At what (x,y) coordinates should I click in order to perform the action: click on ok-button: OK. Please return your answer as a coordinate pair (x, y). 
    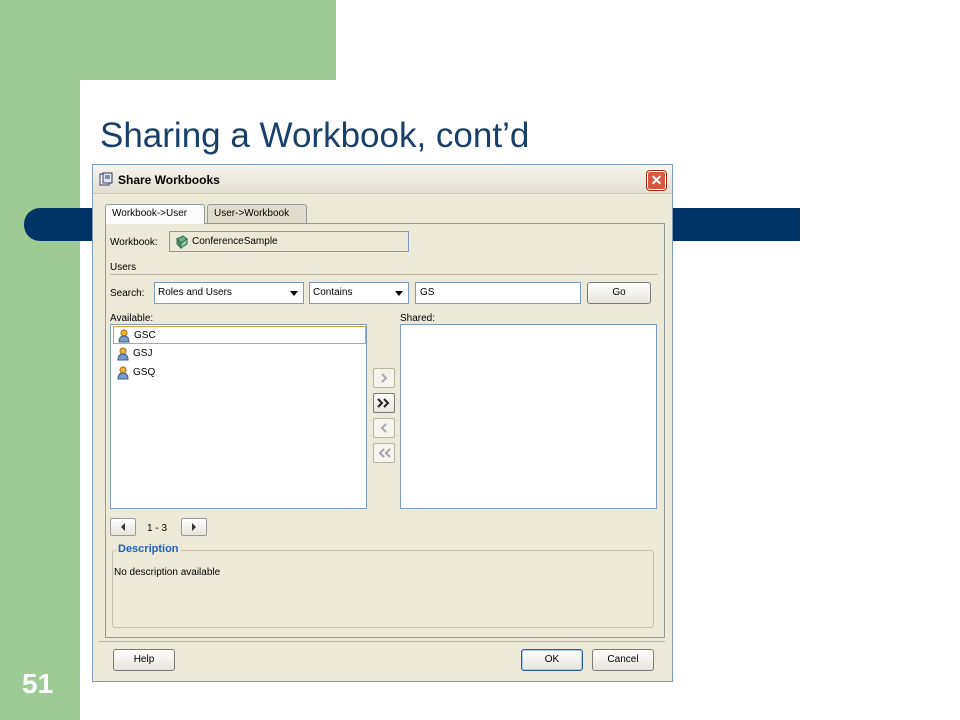
    Looking at the image, I should click on (552, 660).